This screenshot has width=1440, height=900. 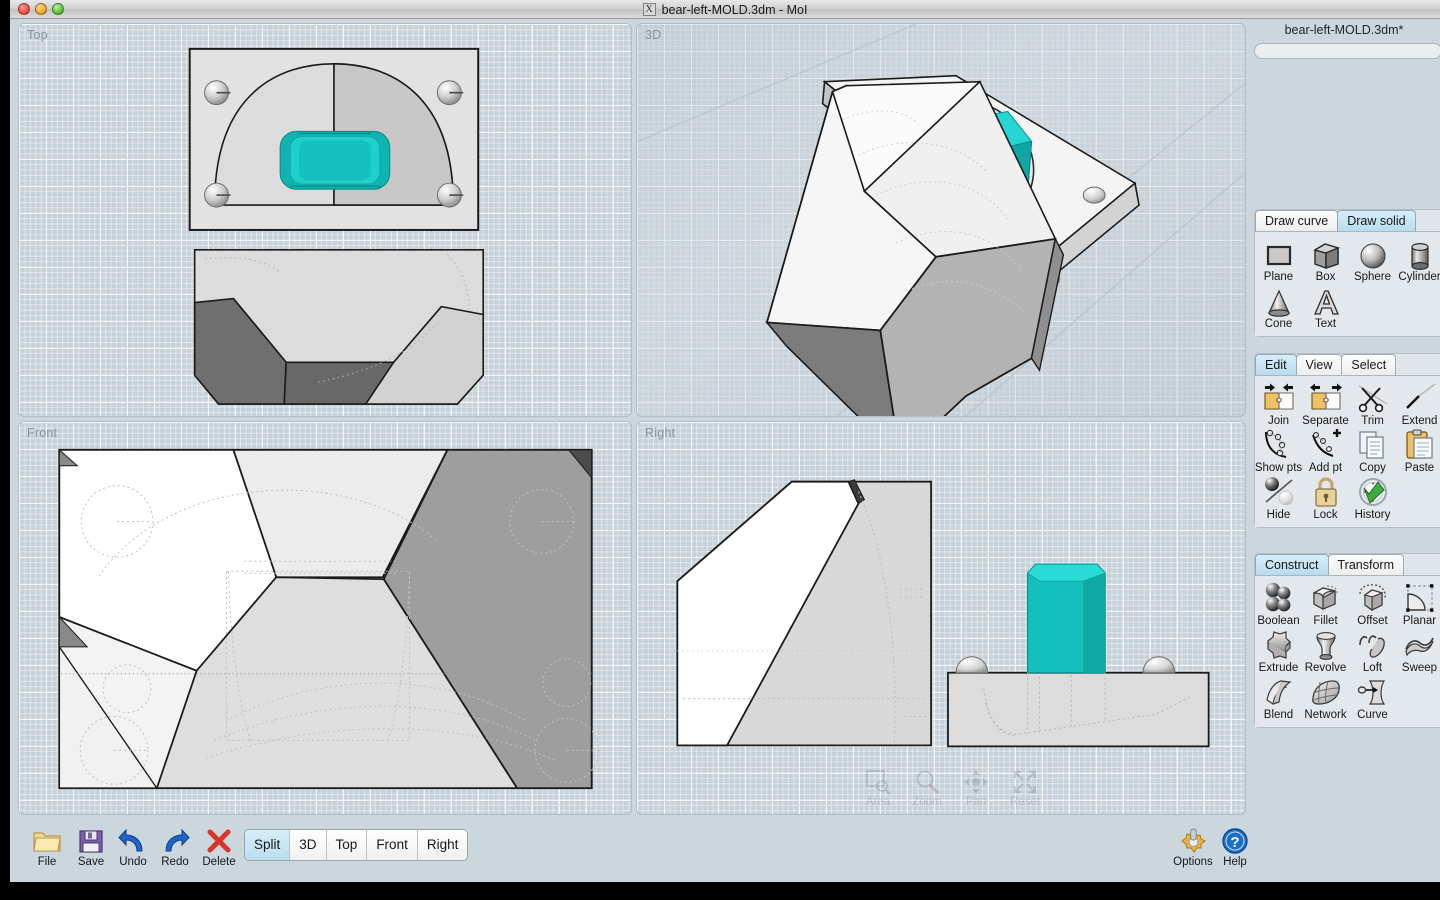 I want to click on tool-paste: Paste, so click(x=1418, y=450).